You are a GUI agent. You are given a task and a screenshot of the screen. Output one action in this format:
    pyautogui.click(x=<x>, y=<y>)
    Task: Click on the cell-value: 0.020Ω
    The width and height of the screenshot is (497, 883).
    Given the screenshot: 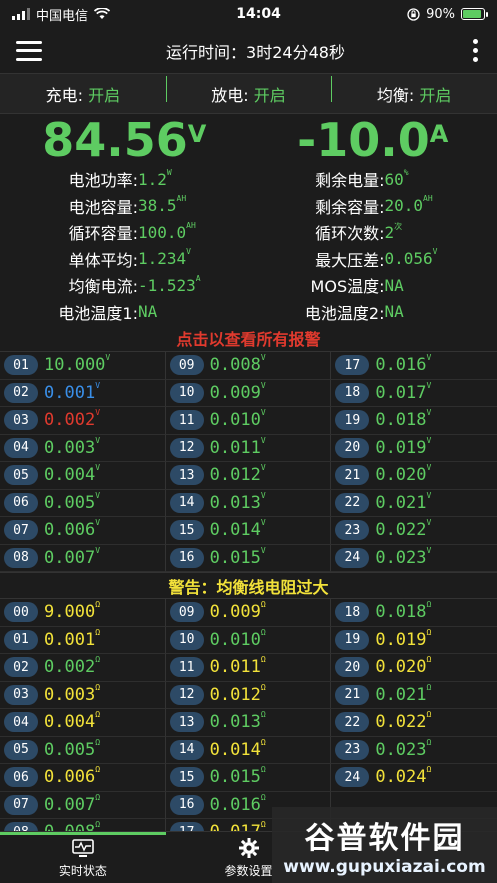 What is the action you would take?
    pyautogui.click(x=403, y=666)
    